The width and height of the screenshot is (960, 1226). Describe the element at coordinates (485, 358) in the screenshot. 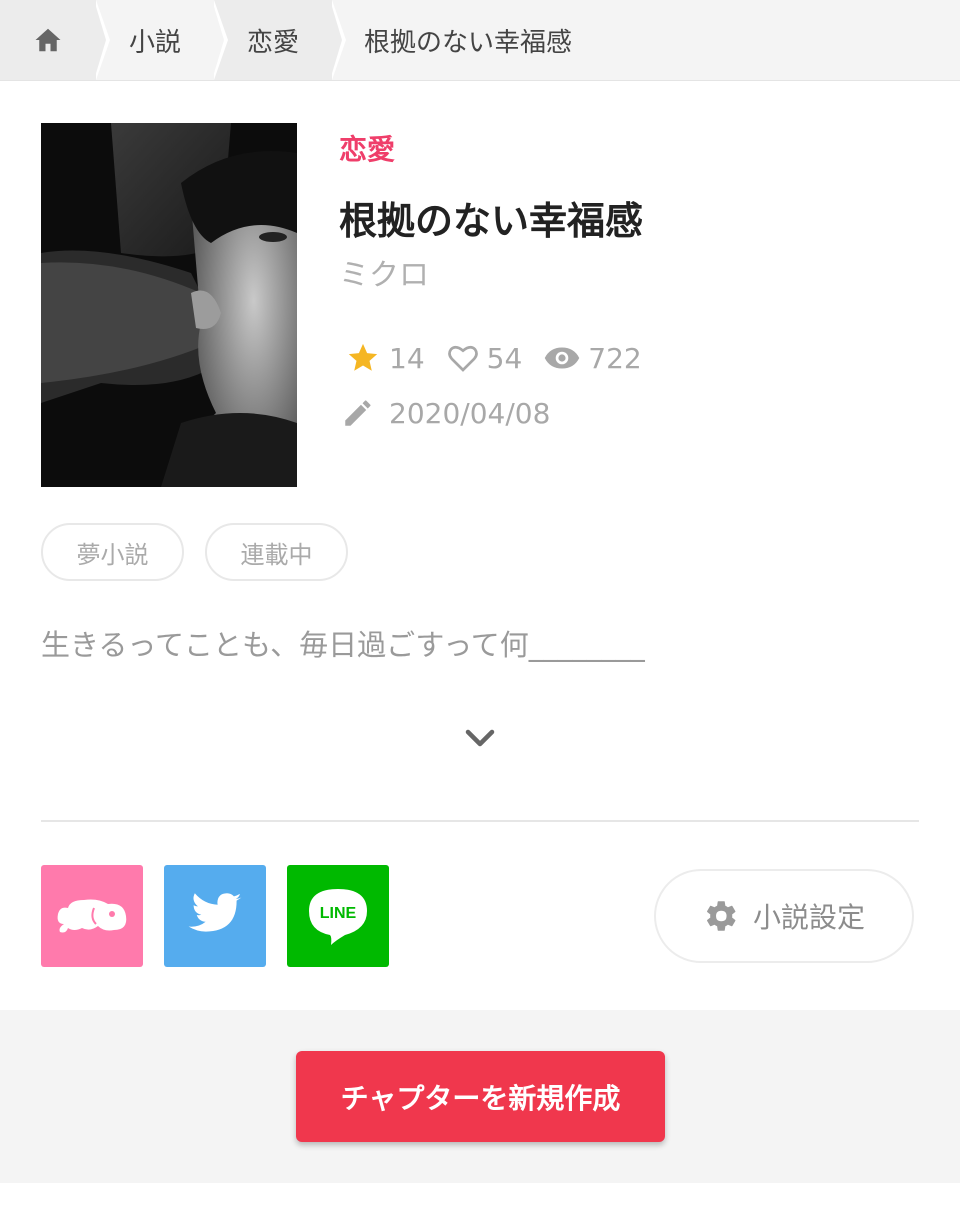

I see `stat-likes: 54` at that location.